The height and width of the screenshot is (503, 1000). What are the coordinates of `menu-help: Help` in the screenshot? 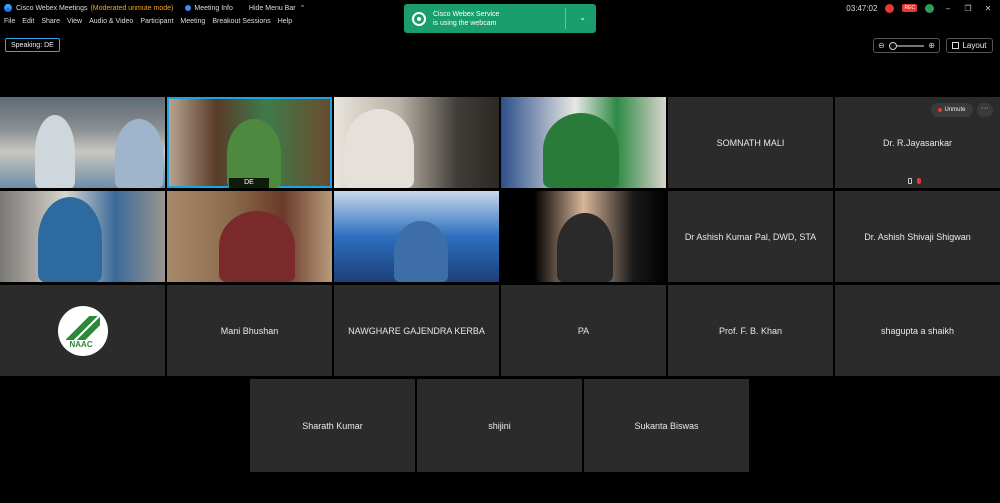 It's located at (285, 24).